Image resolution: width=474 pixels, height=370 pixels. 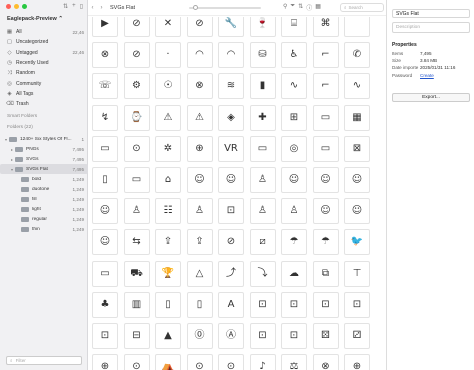 What do you see at coordinates (136, 336) in the screenshot?
I see `asset-tile: ⊟` at bounding box center [136, 336].